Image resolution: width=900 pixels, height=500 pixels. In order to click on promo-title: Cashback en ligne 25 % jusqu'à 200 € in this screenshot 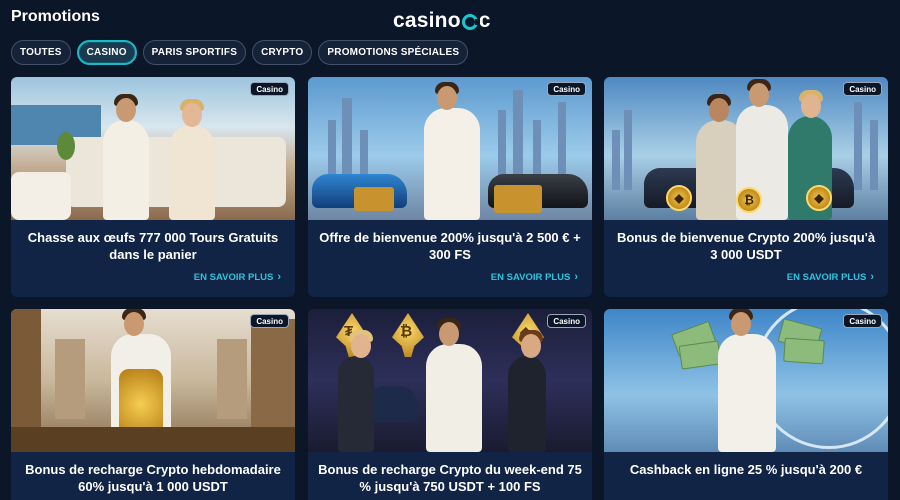, I will do `click(746, 469)`.